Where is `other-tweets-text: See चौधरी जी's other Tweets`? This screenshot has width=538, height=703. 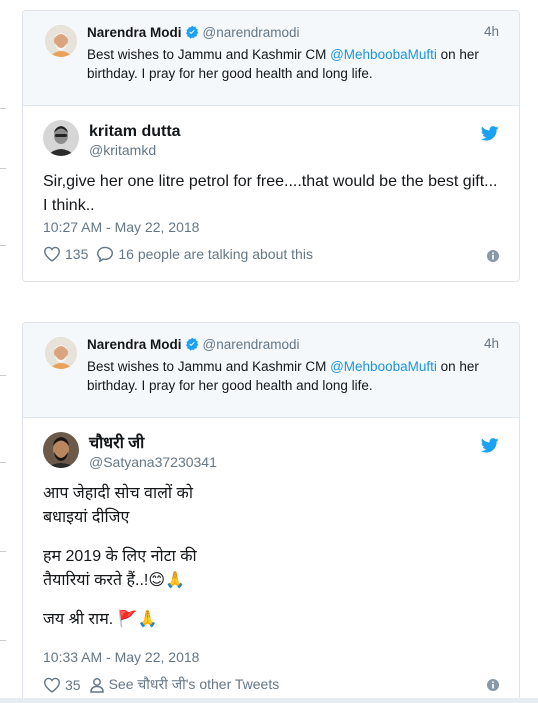 other-tweets-text: See चौधरी जी's other Tweets is located at coordinates (194, 684).